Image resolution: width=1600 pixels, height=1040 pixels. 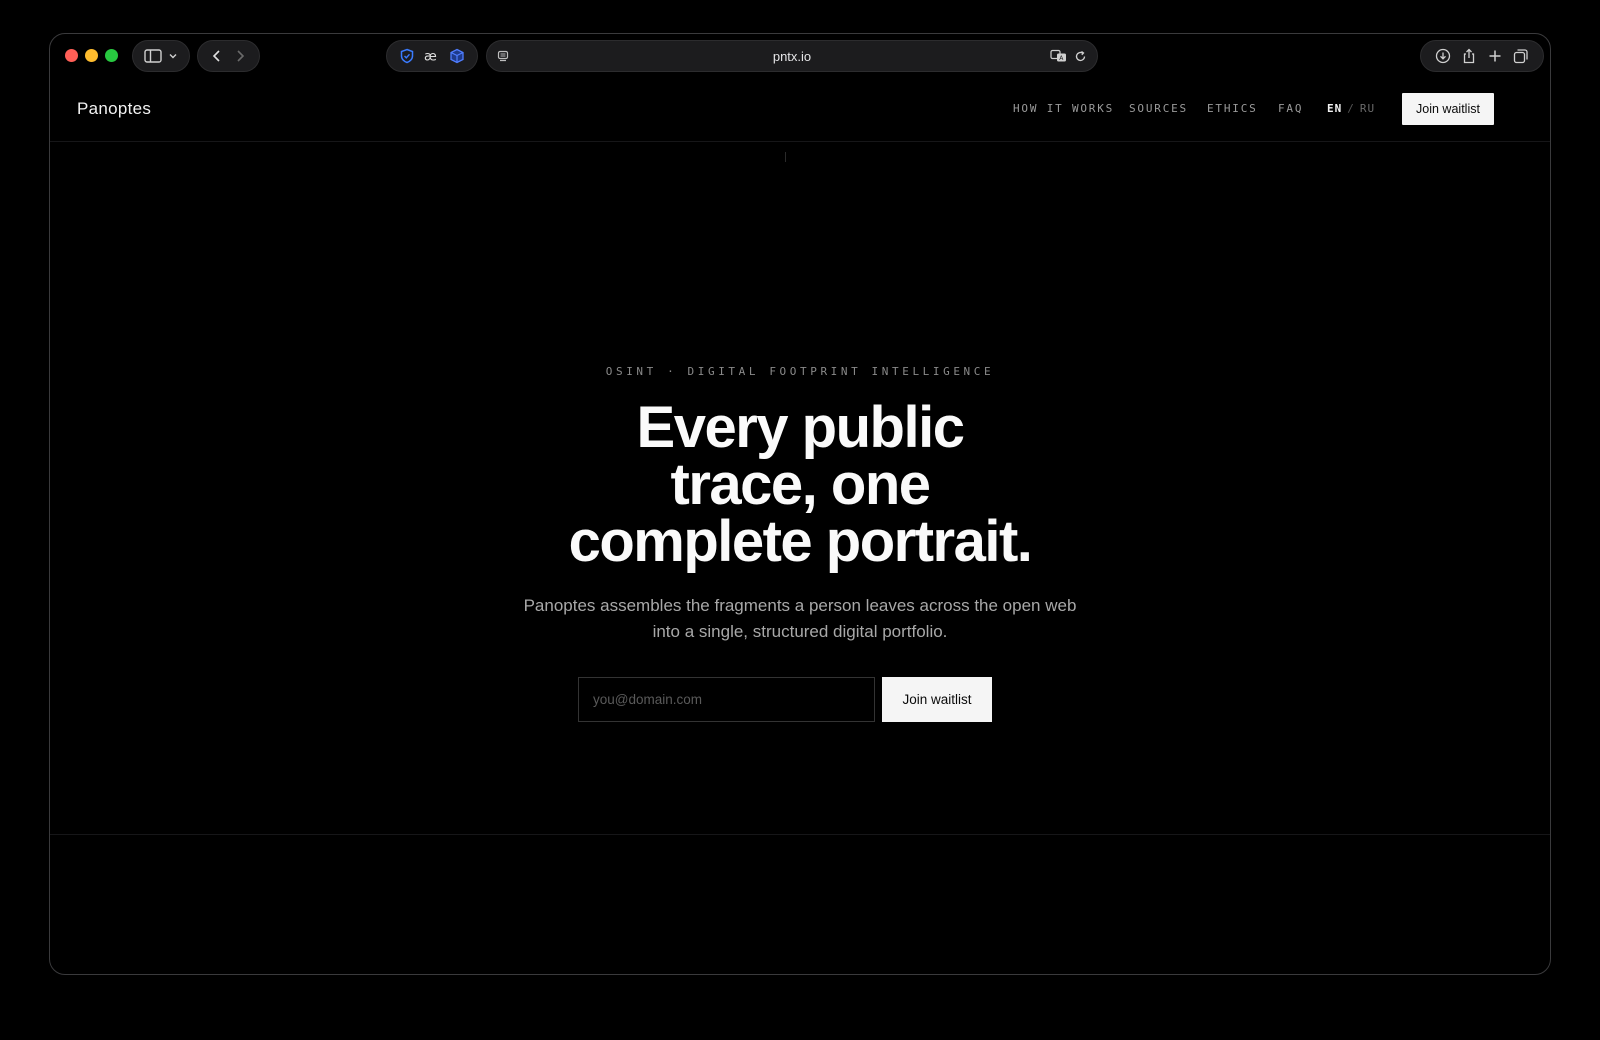 What do you see at coordinates (800, 541) in the screenshot?
I see `headline-line-3: complete portrait.` at bounding box center [800, 541].